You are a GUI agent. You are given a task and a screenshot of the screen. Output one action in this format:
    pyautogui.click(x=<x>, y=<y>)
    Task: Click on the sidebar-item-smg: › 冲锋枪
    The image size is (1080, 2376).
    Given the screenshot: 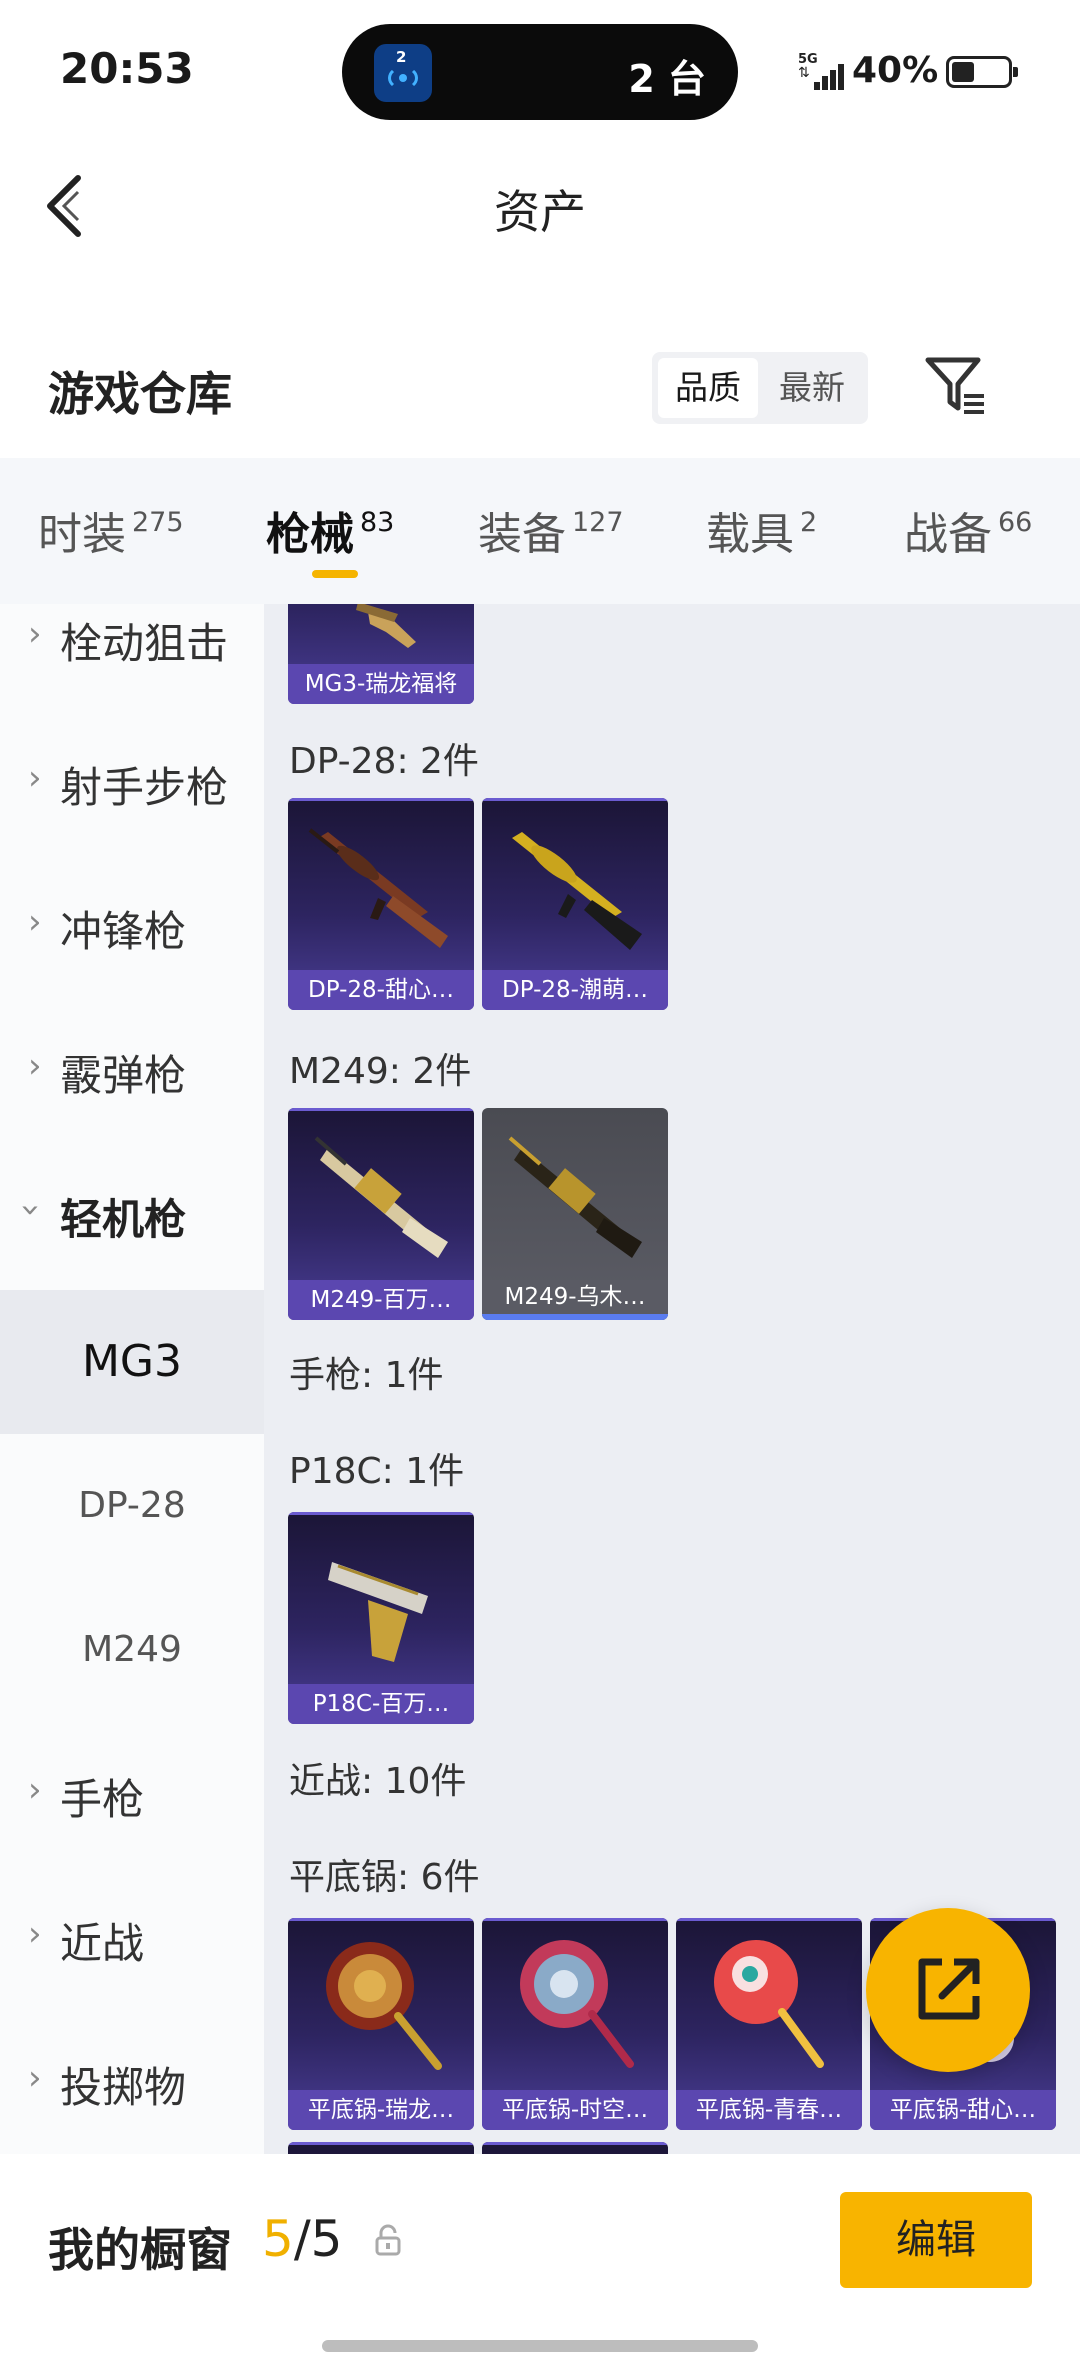 What is the action you would take?
    pyautogui.click(x=132, y=926)
    